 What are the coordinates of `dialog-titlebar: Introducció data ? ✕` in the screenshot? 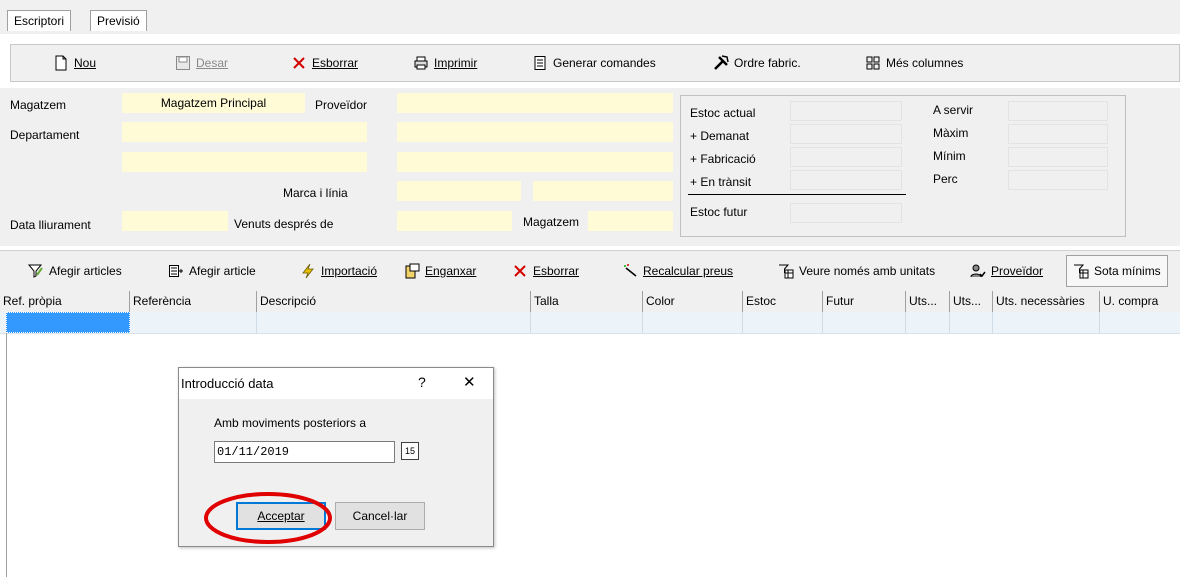 It's located at (336, 383).